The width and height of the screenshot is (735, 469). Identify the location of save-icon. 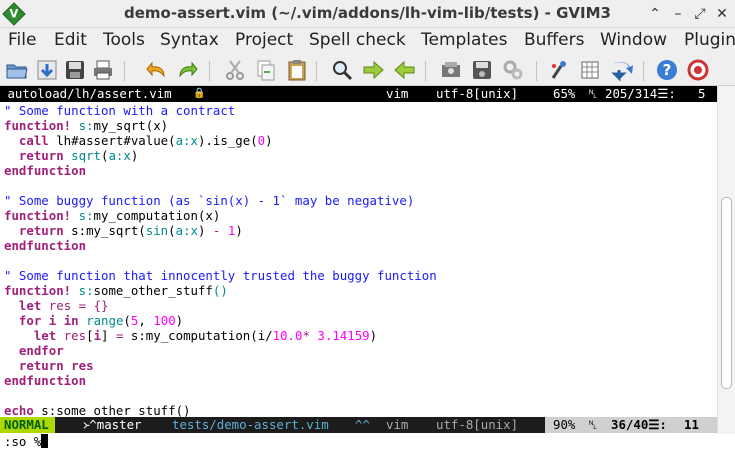
(75, 70).